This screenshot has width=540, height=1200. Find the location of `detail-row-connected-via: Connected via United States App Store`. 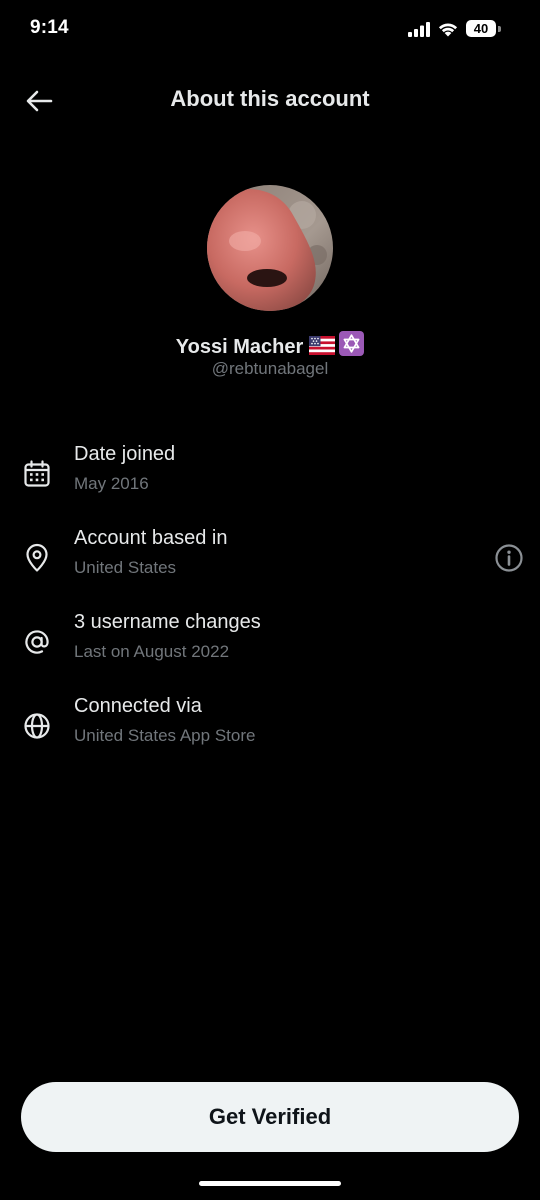

detail-row-connected-via: Connected via United States App Store is located at coordinates (270, 730).